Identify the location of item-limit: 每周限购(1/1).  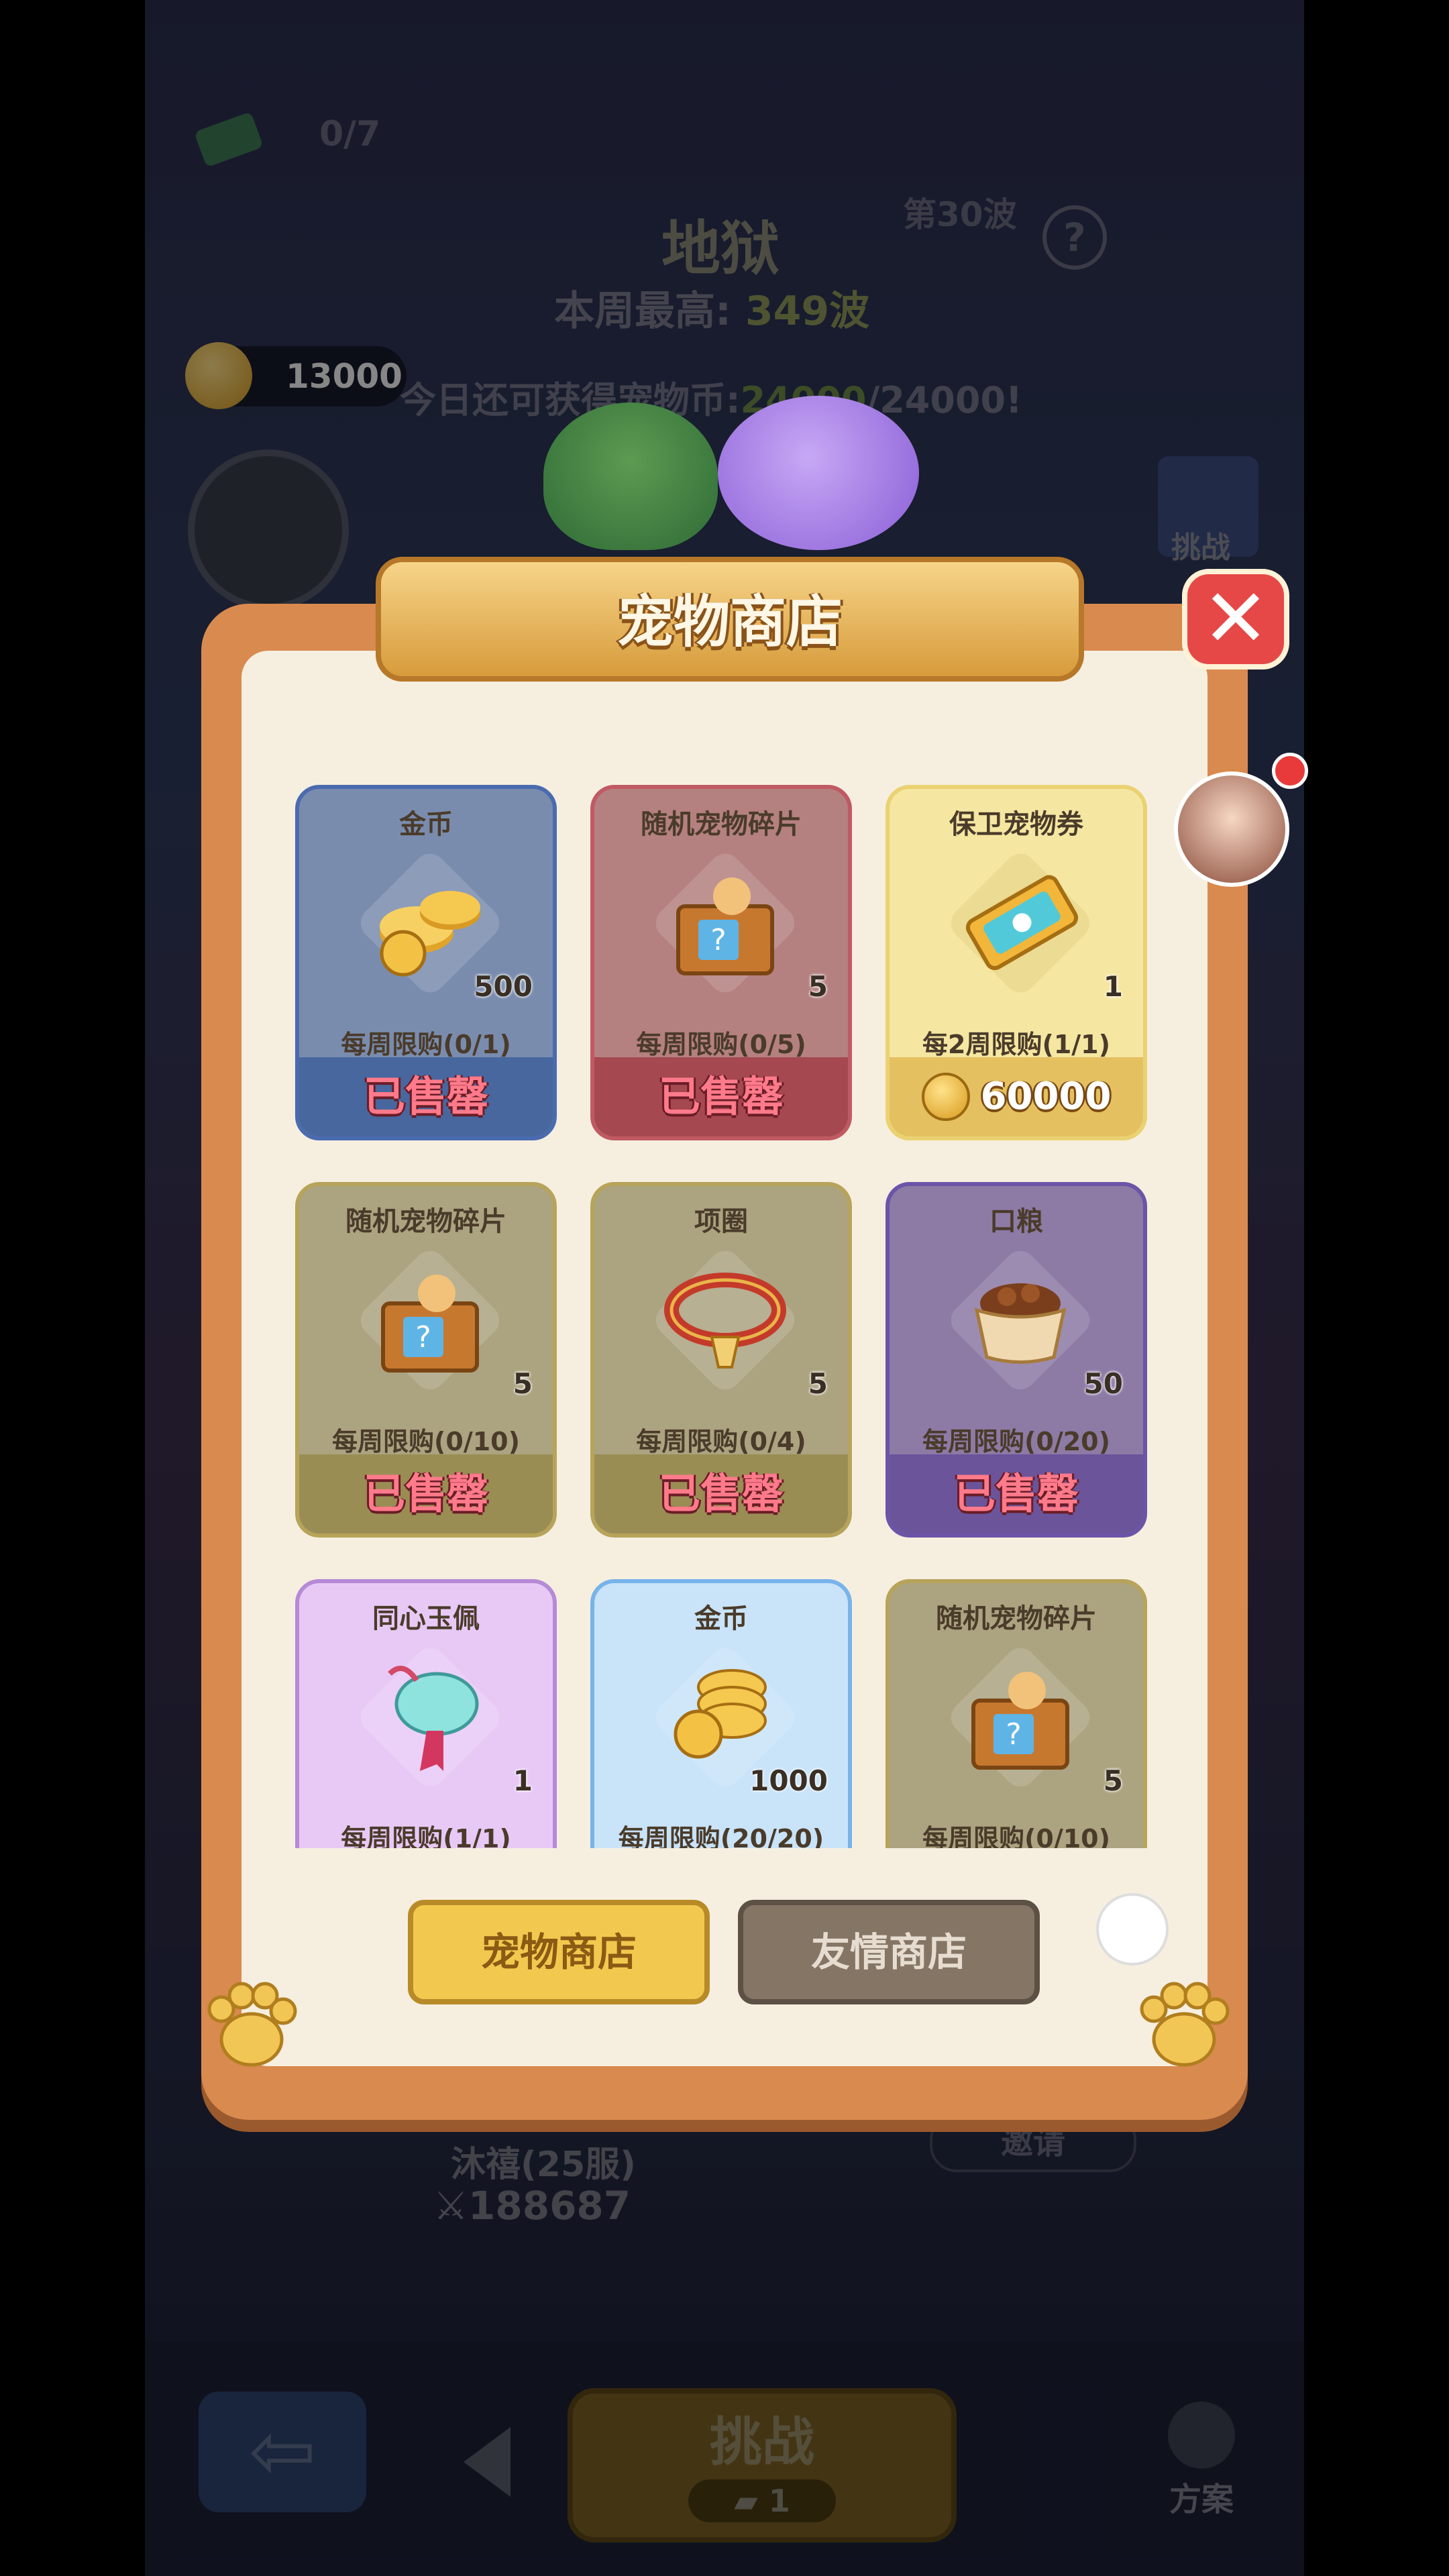
(426, 1836).